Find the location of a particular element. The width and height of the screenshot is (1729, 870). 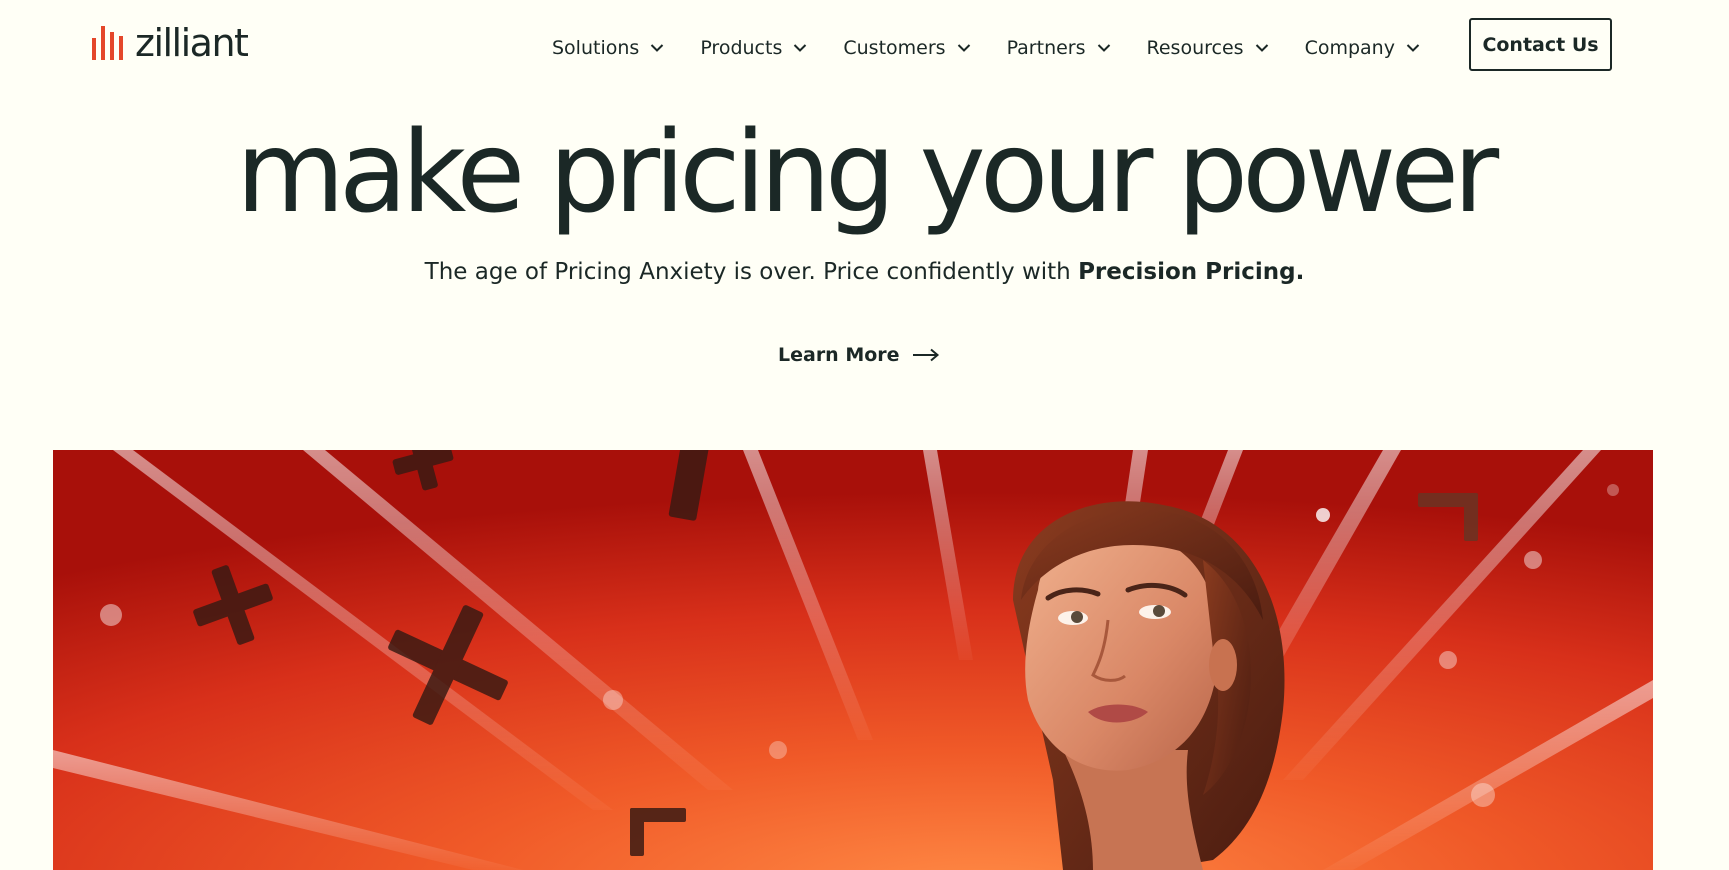

hero-title: make pricing your power is located at coordinates (867, 173).